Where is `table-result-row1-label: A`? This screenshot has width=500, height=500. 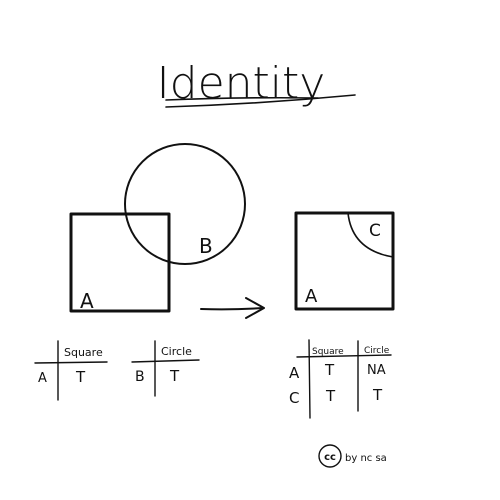 table-result-row1-label: A is located at coordinates (294, 373).